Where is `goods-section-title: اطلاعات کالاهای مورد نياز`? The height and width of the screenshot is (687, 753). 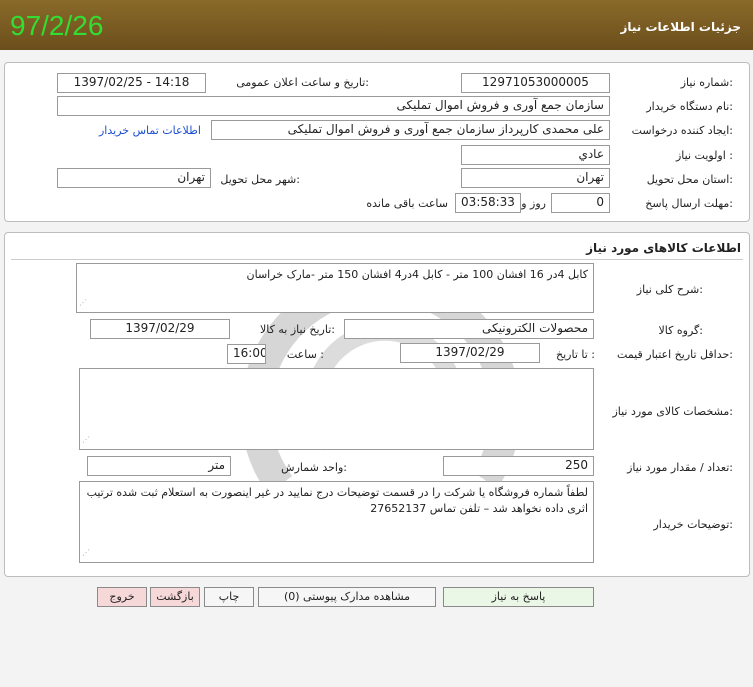
goods-section-title: اطلاعات کالاهای مورد نياز is located at coordinates (663, 248).